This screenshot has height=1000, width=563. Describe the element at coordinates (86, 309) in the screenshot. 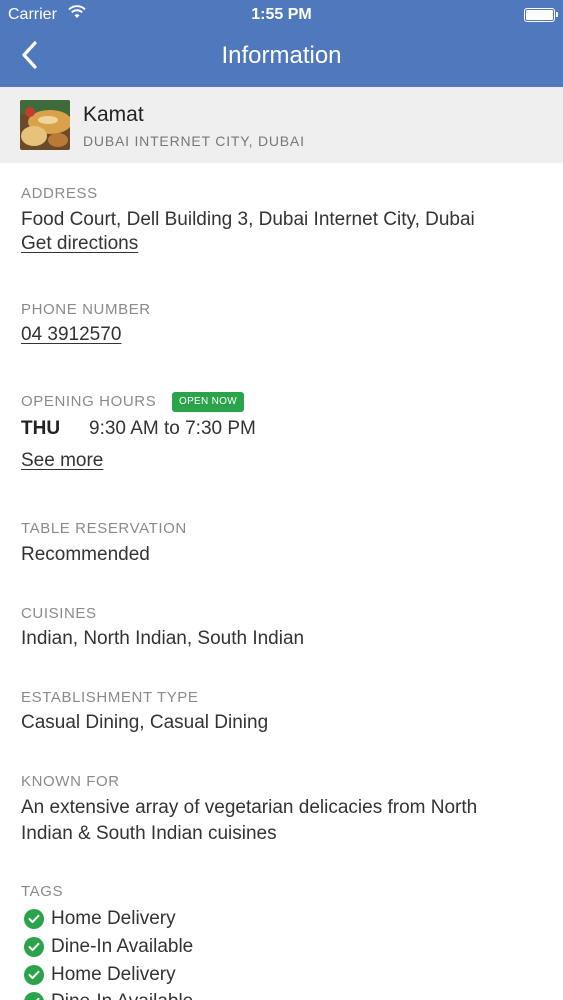

I see `phone-label: PHONE NUMBER` at that location.